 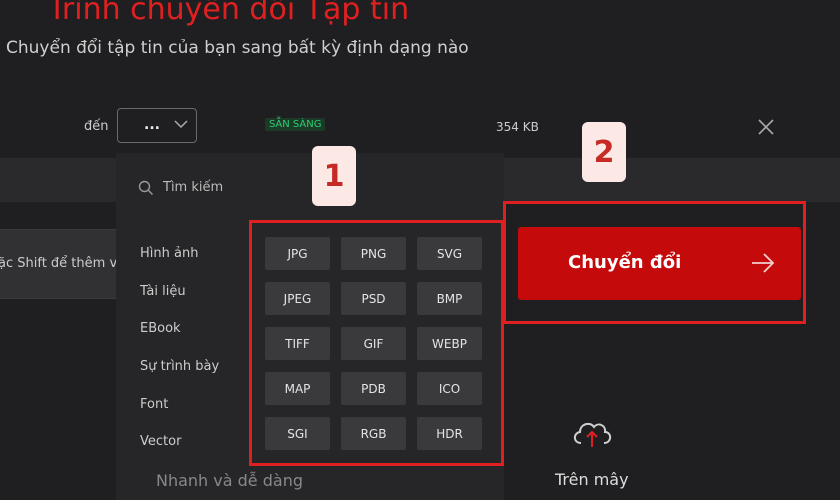 I want to click on convert-button-label: Chuyển đổi, so click(x=625, y=262).